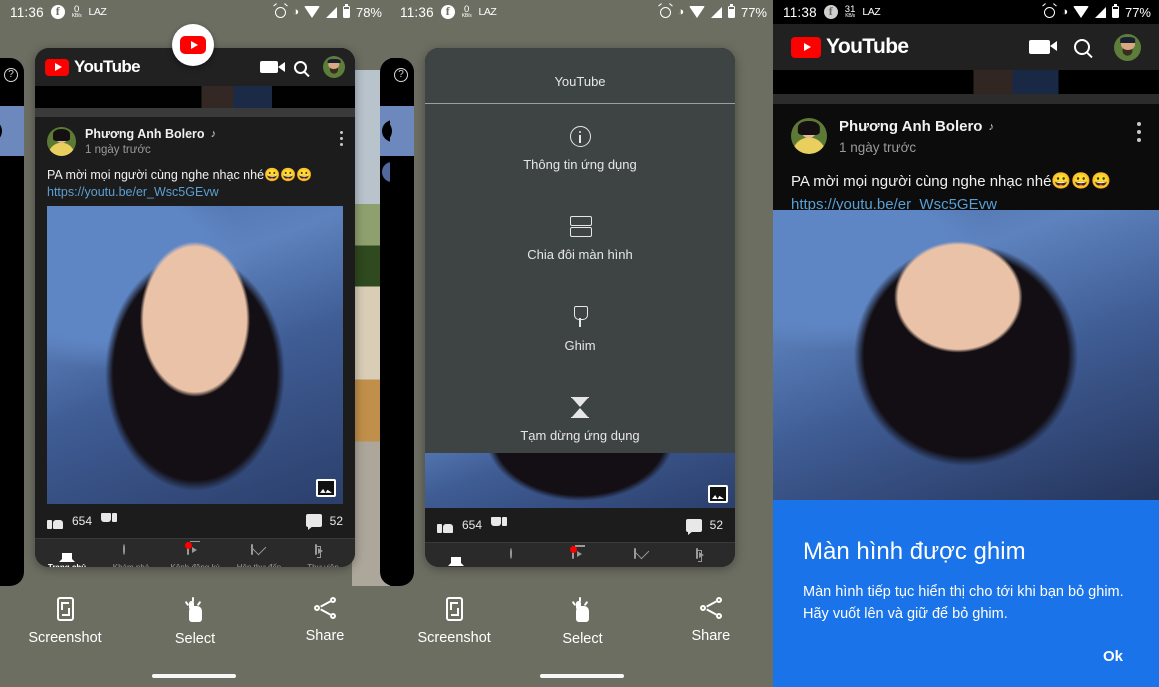 The image size is (1159, 687). I want to click on compass-icon, so click(518, 556).